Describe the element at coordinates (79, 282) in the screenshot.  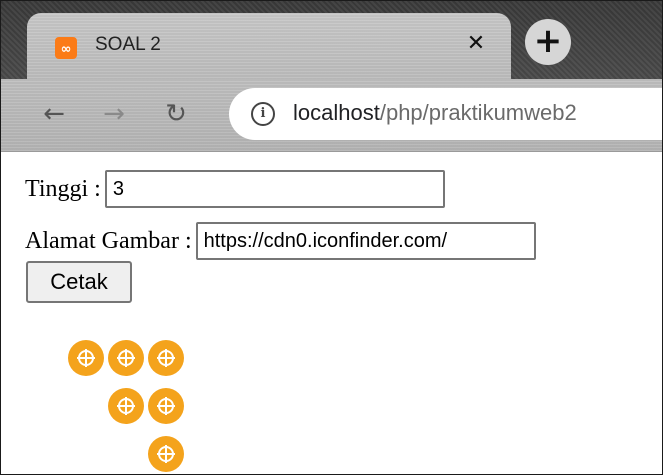
I see `cetak-button: Cetak` at that location.